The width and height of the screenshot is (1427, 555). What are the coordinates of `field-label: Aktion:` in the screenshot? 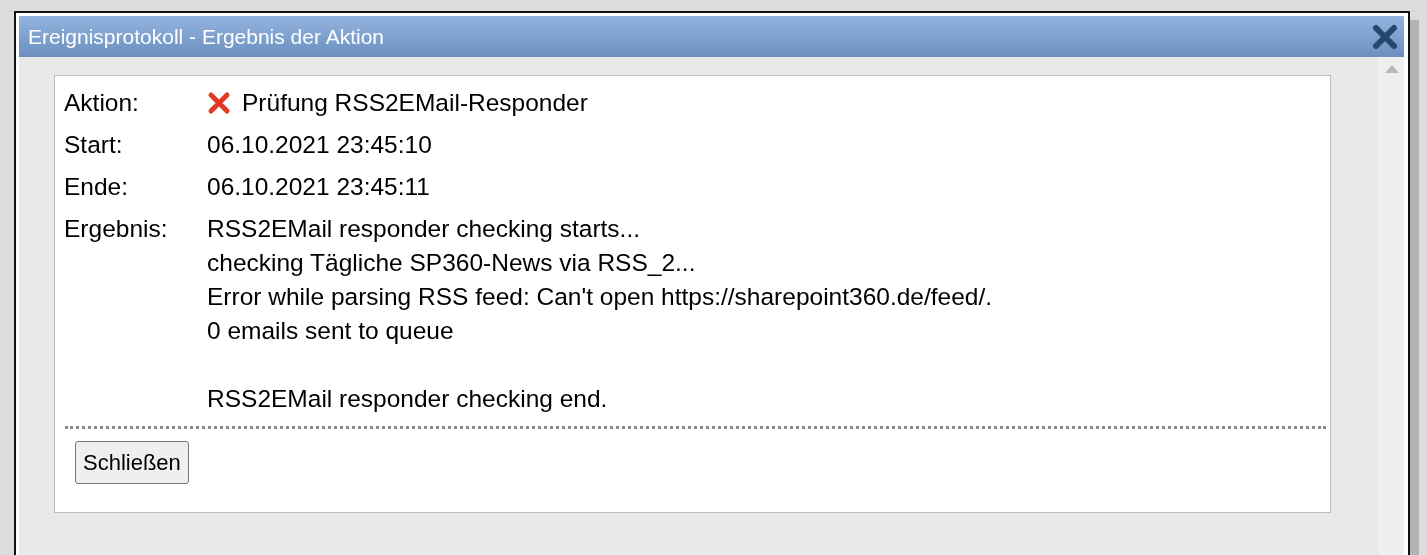 It's located at (102, 103).